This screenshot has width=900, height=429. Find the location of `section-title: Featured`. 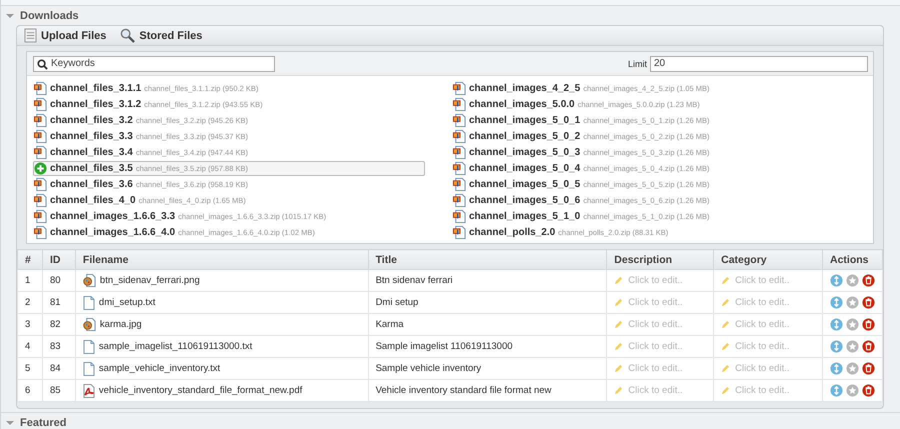

section-title: Featured is located at coordinates (43, 422).